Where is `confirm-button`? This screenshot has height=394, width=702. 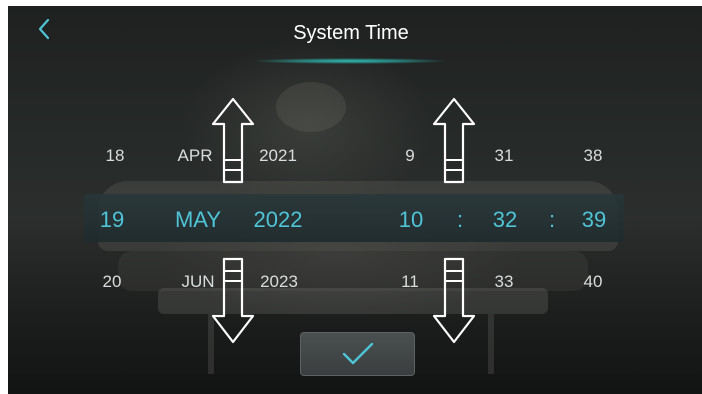
confirm-button is located at coordinates (357, 354).